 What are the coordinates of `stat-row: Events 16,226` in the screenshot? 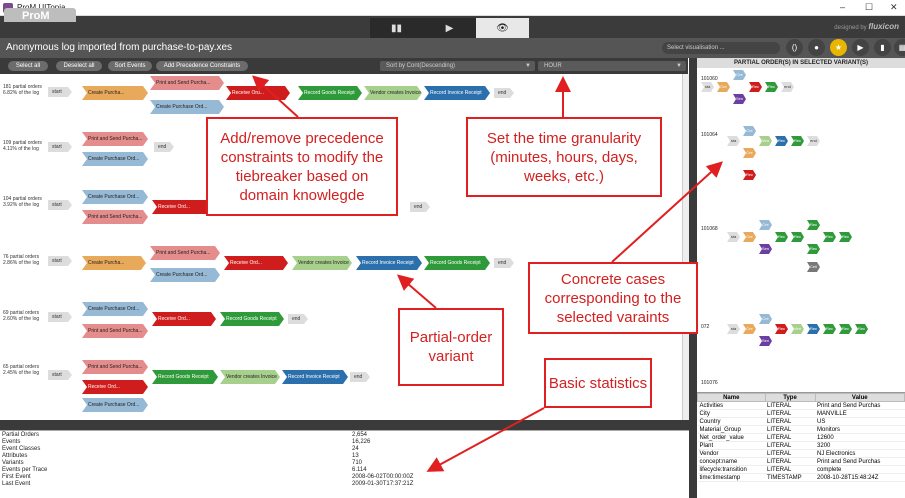 It's located at (186, 442).